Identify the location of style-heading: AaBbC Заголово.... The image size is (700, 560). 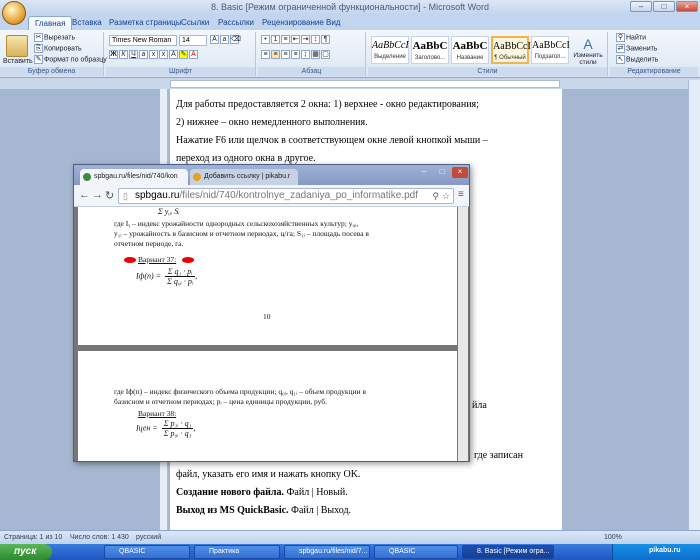
(430, 50).